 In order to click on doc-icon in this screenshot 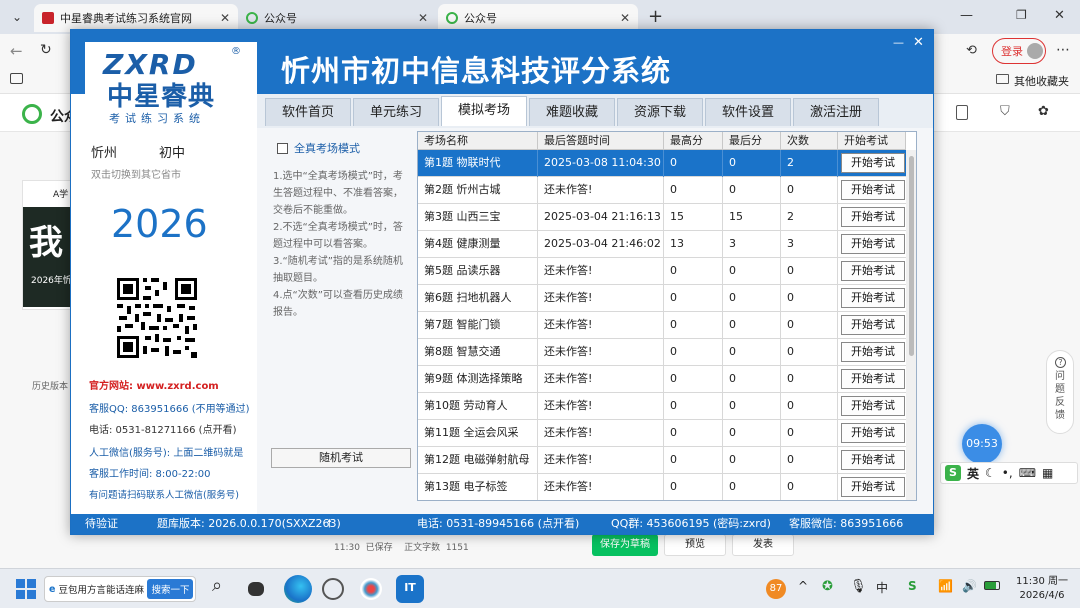, I will do `click(962, 112)`.